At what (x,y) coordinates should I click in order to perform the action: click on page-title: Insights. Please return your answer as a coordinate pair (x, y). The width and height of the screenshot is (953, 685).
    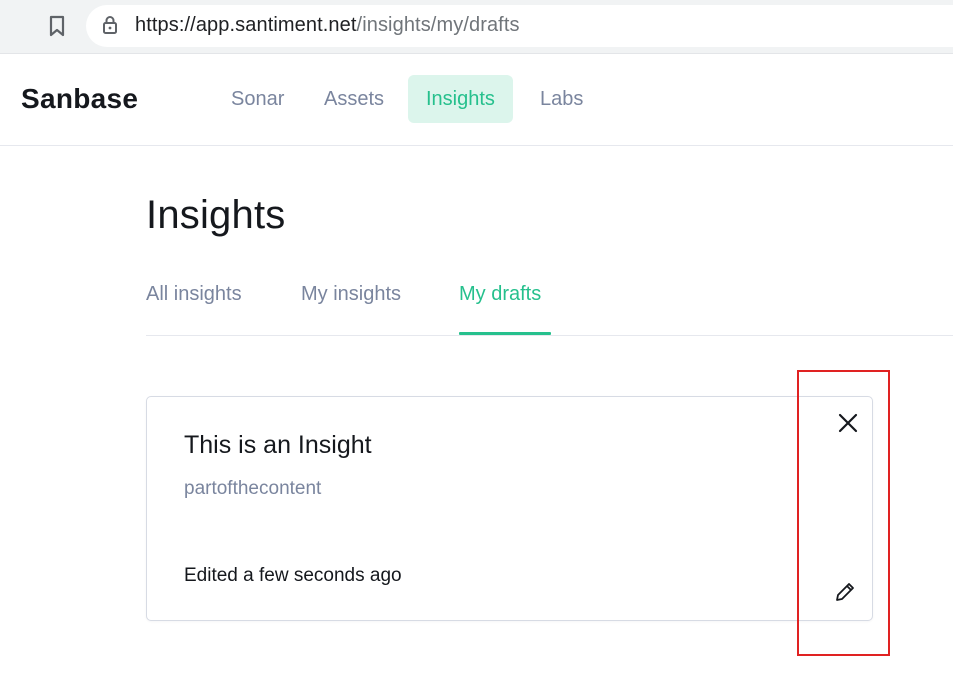
    Looking at the image, I should click on (216, 215).